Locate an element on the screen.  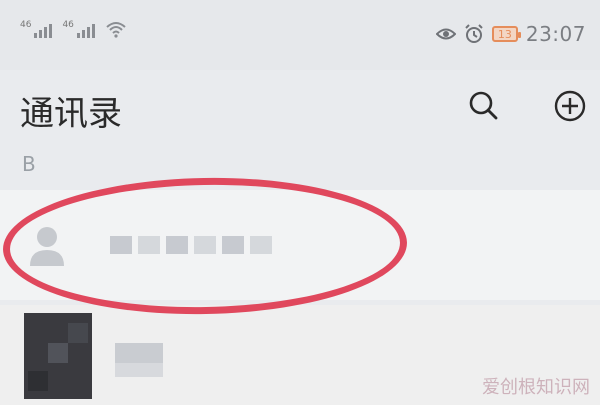
alarm-icon is located at coordinates (474, 33).